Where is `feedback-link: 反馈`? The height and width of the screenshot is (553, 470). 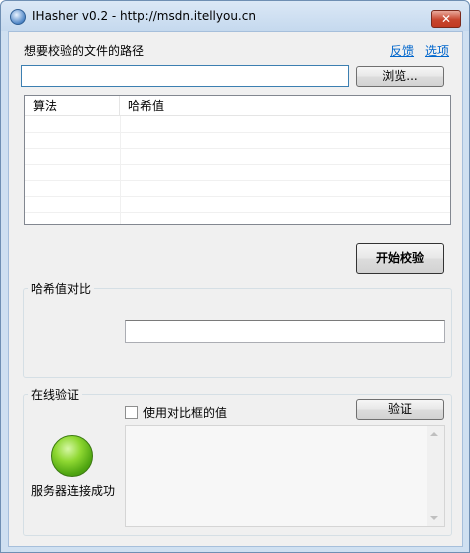 feedback-link: 反馈 is located at coordinates (402, 50).